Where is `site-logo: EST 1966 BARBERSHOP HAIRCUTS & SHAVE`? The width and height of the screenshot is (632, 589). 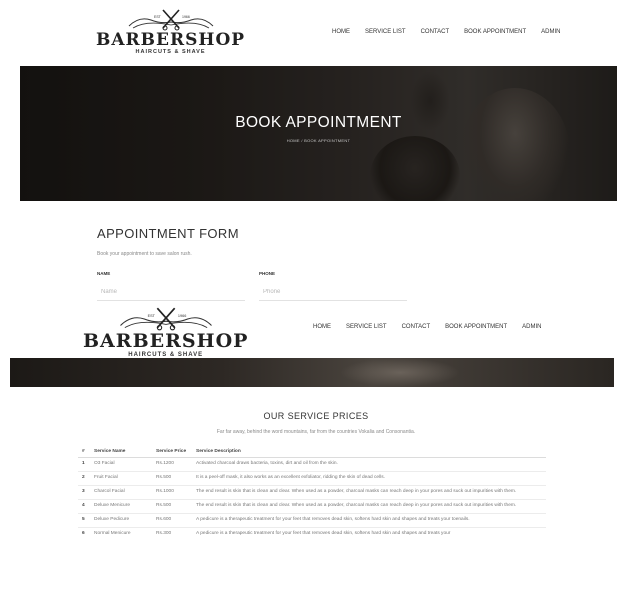 site-logo: EST 1966 BARBERSHOP HAIRCUTS & SHAVE is located at coordinates (170, 32).